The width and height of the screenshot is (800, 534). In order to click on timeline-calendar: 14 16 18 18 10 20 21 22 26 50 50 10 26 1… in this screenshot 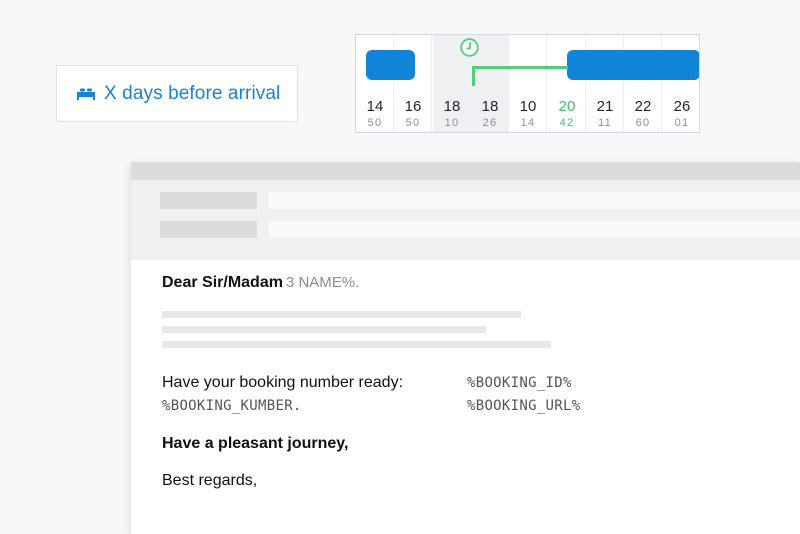, I will do `click(527, 83)`.